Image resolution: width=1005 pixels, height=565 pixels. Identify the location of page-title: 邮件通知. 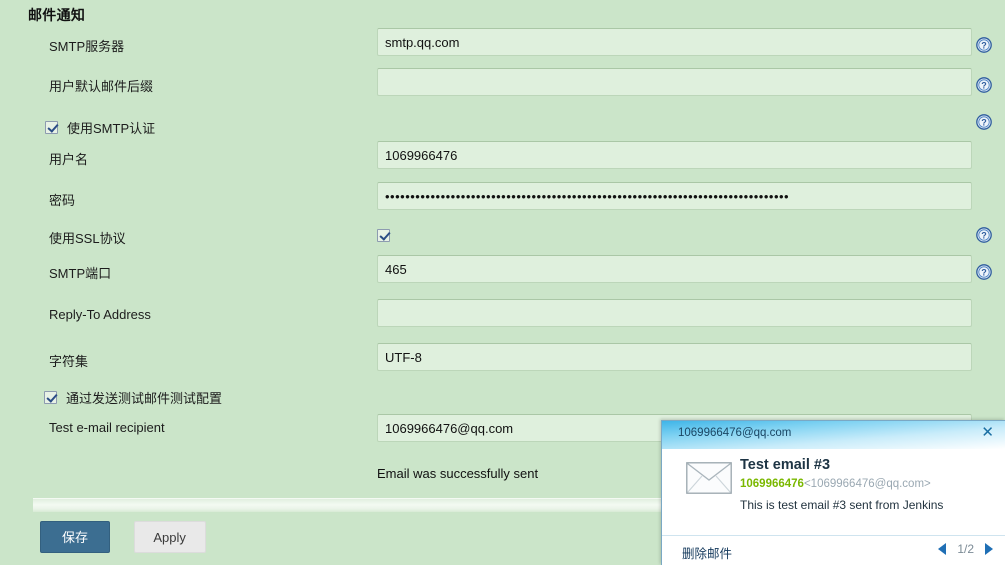
(57, 15).